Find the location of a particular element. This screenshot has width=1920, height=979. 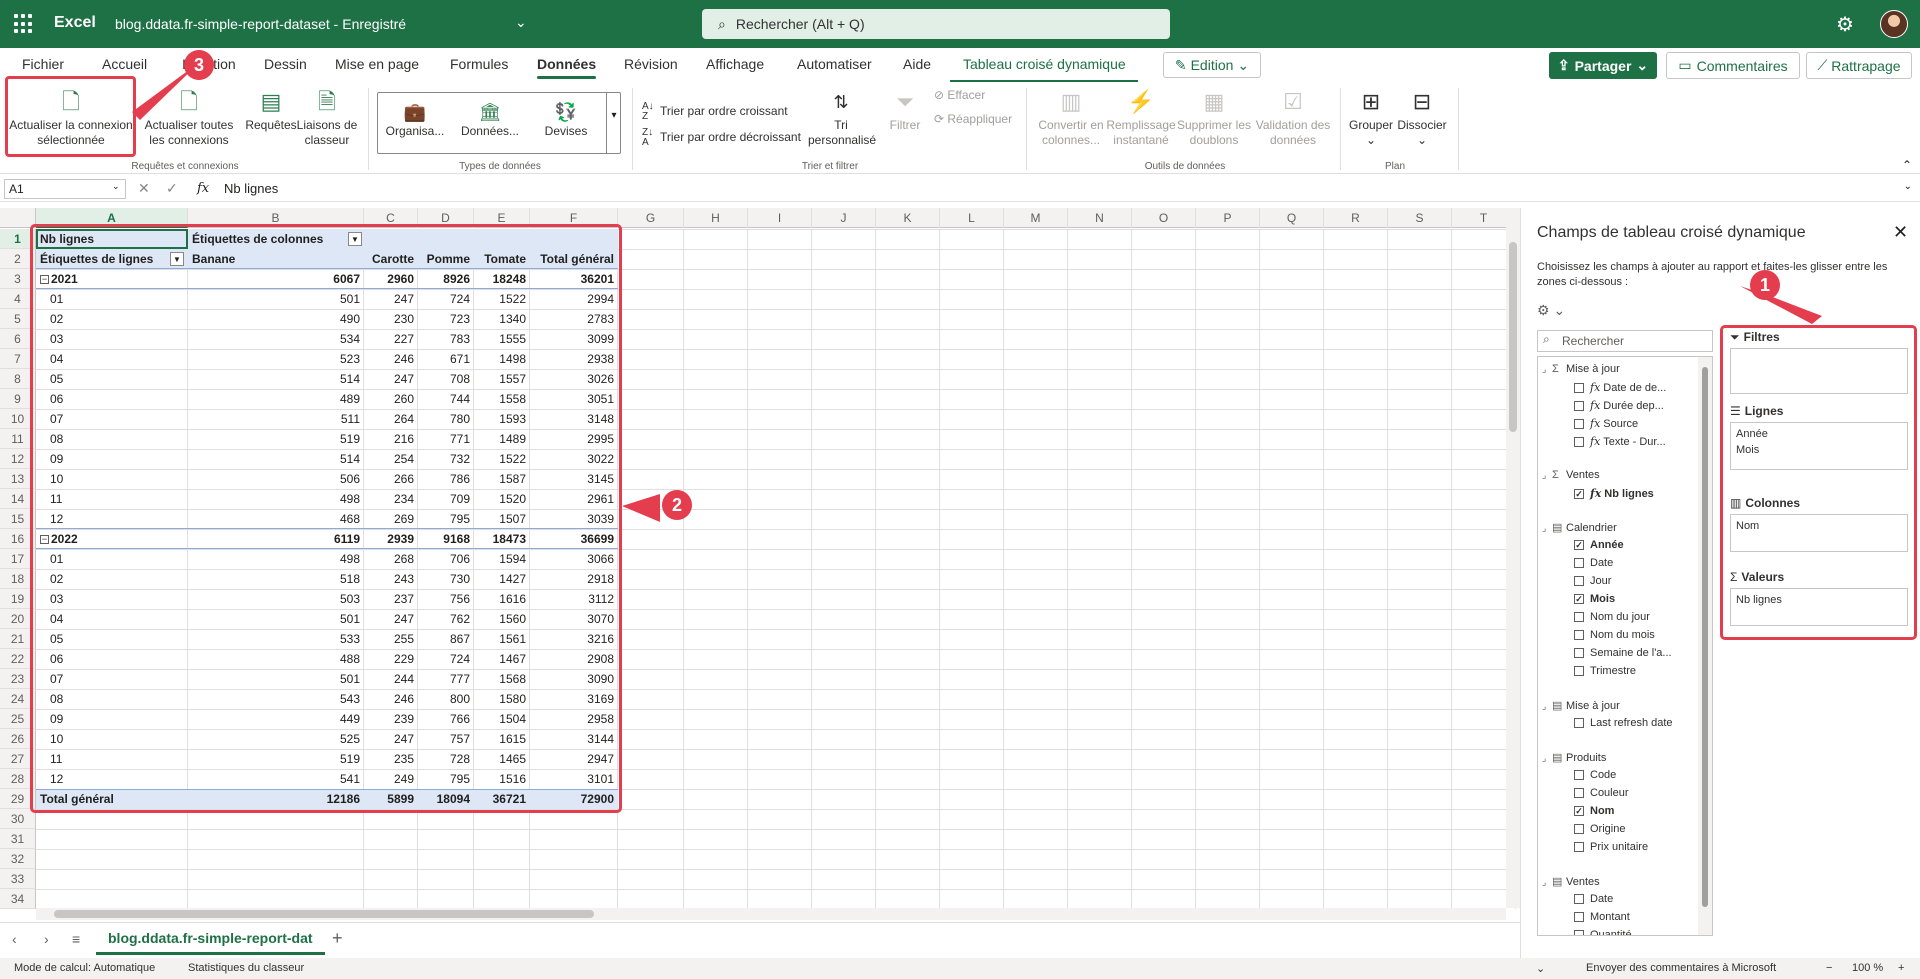

pivot-value: 1467 is located at coordinates (502, 659).